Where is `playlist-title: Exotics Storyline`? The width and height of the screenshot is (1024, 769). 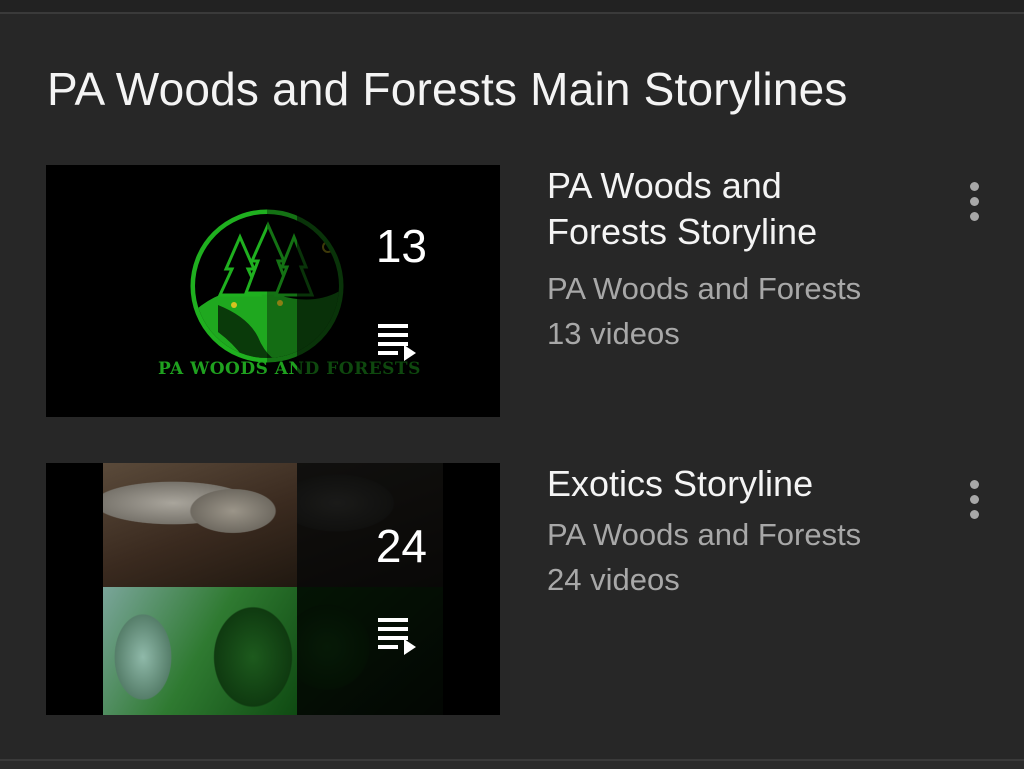
playlist-title: Exotics Storyline is located at coordinates (747, 484).